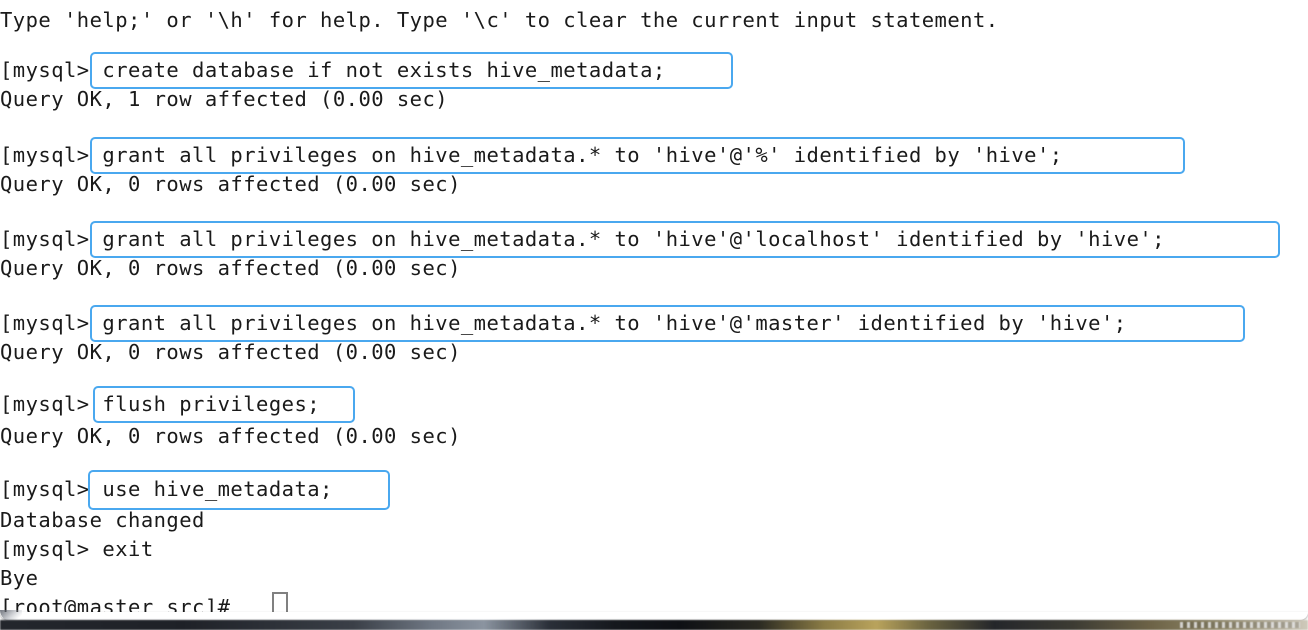 Image resolution: width=1308 pixels, height=630 pixels. Describe the element at coordinates (1240, 625) in the screenshot. I see `taskbar-tray-icons` at that location.